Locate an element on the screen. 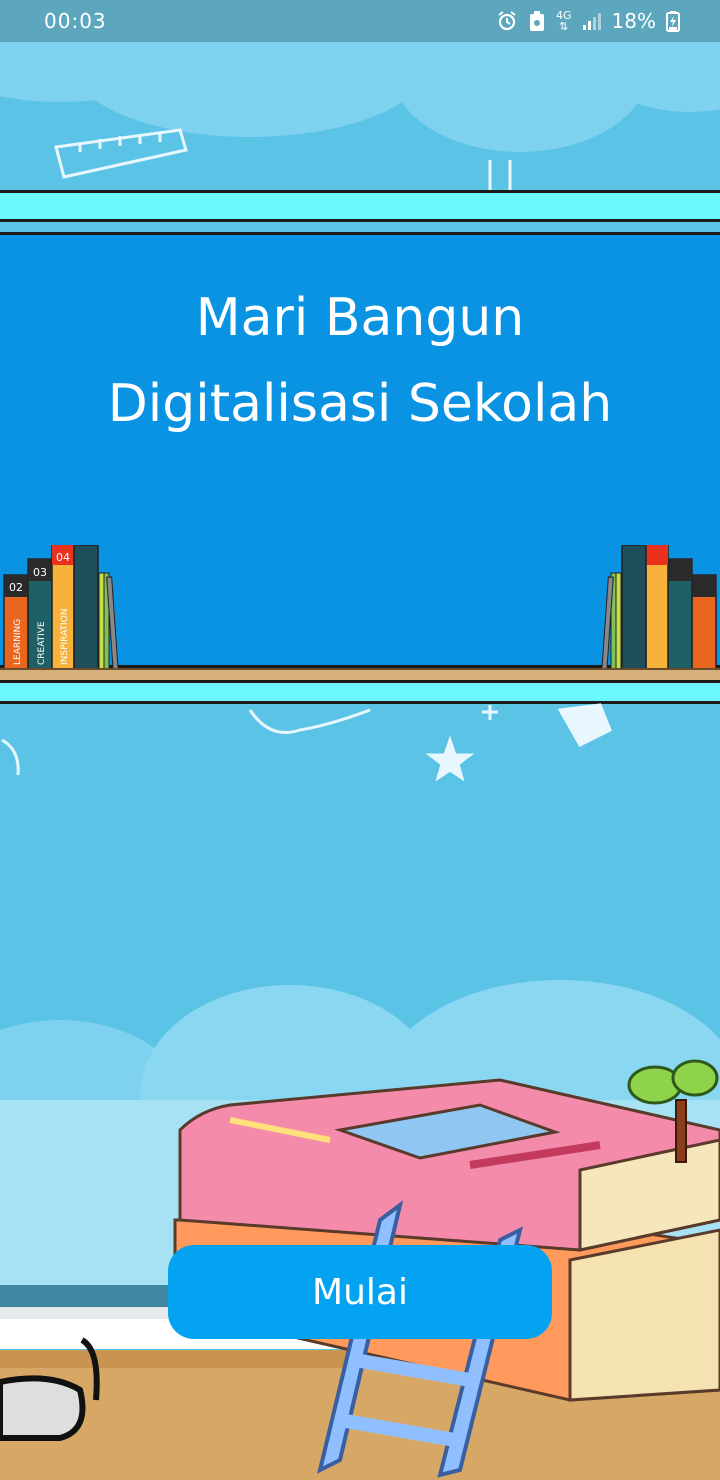 This screenshot has width=720, height=1480. status-icons: 4G ⇅ 18% is located at coordinates (588, 21).